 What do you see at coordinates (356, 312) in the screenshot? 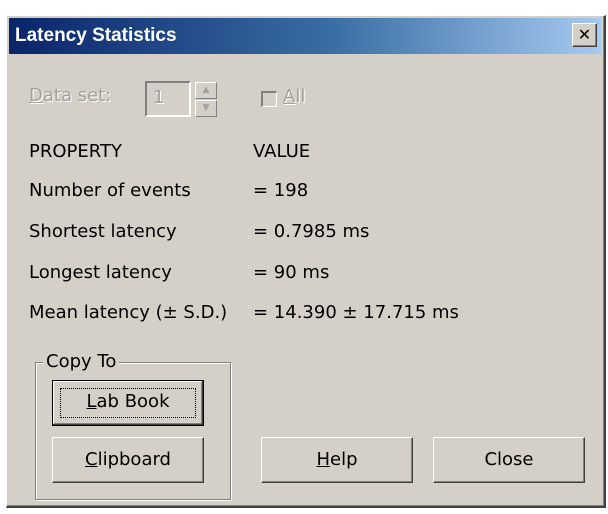
I see `property-value: = 14.390 ± 17.715 ms` at bounding box center [356, 312].